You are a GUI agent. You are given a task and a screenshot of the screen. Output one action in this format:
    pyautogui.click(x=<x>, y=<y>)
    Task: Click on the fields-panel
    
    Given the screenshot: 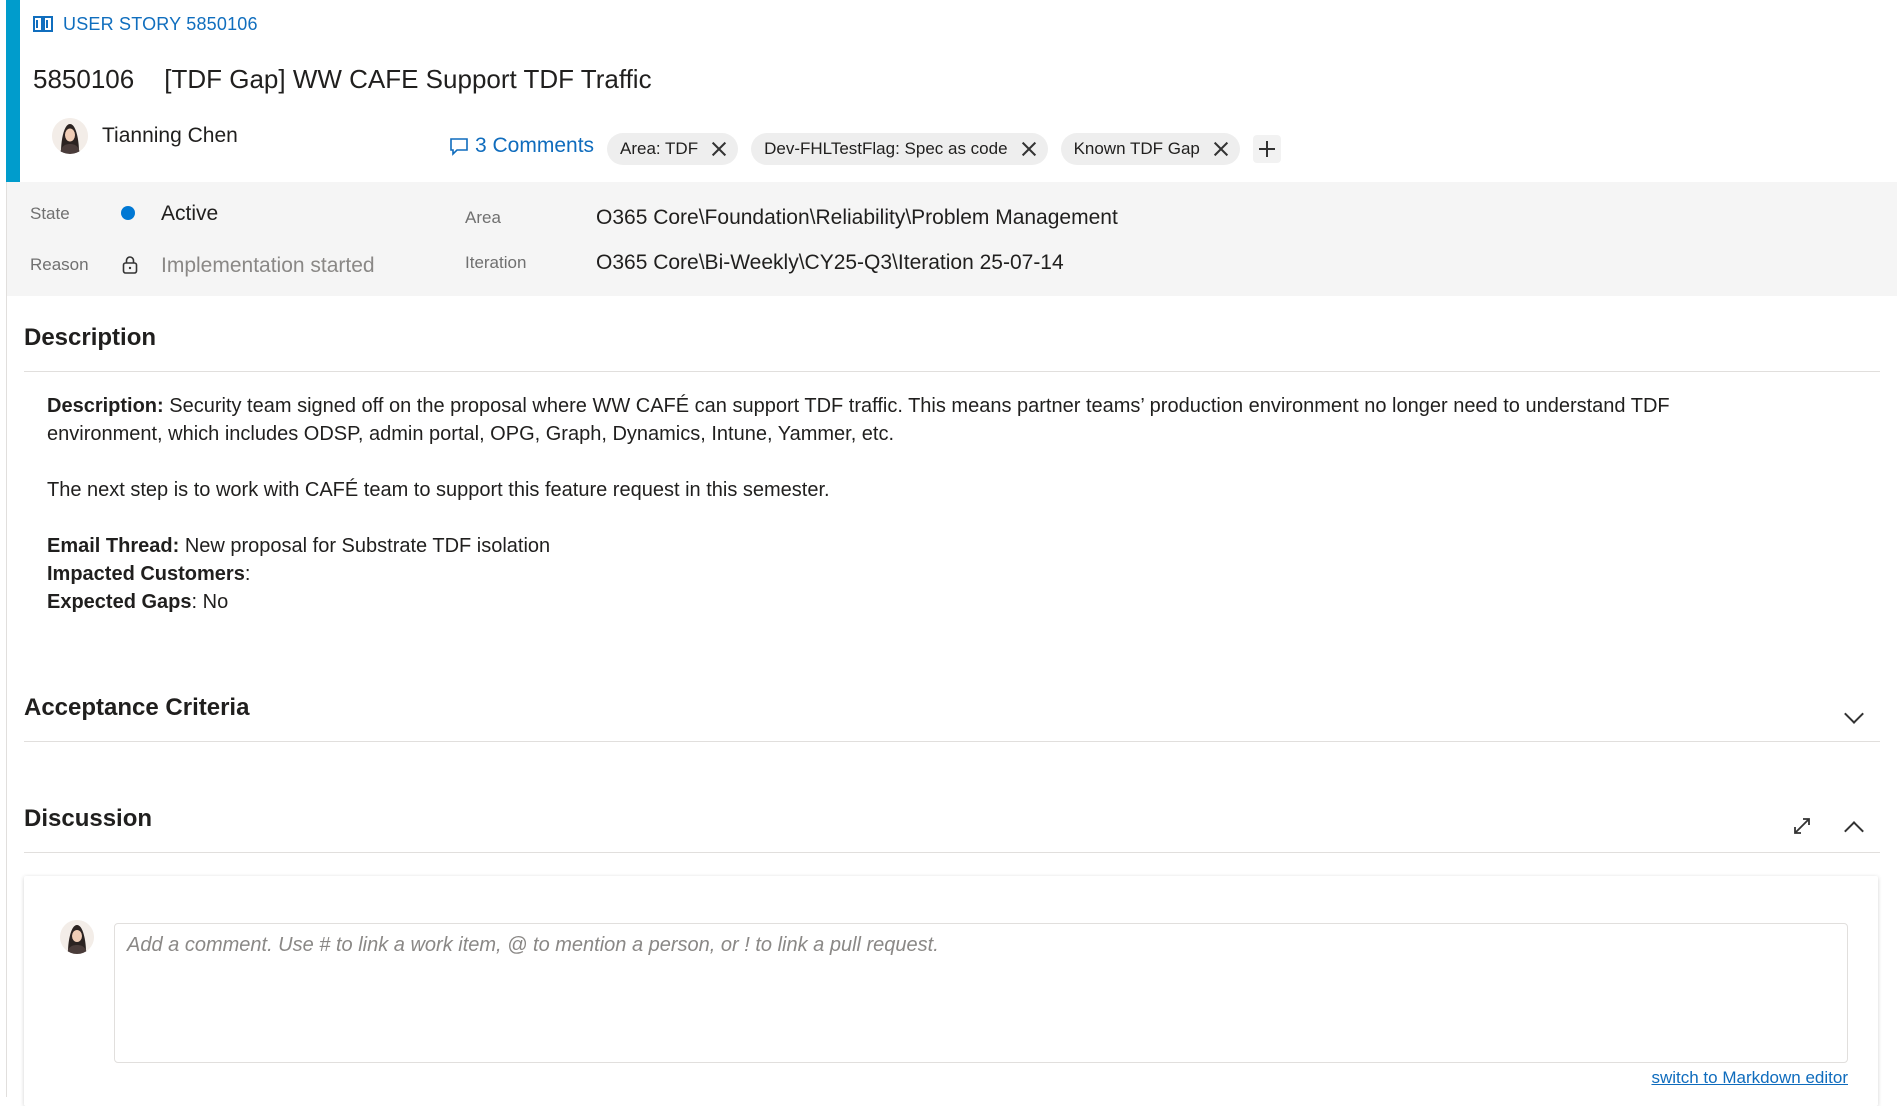 What is the action you would take?
    pyautogui.click(x=952, y=239)
    